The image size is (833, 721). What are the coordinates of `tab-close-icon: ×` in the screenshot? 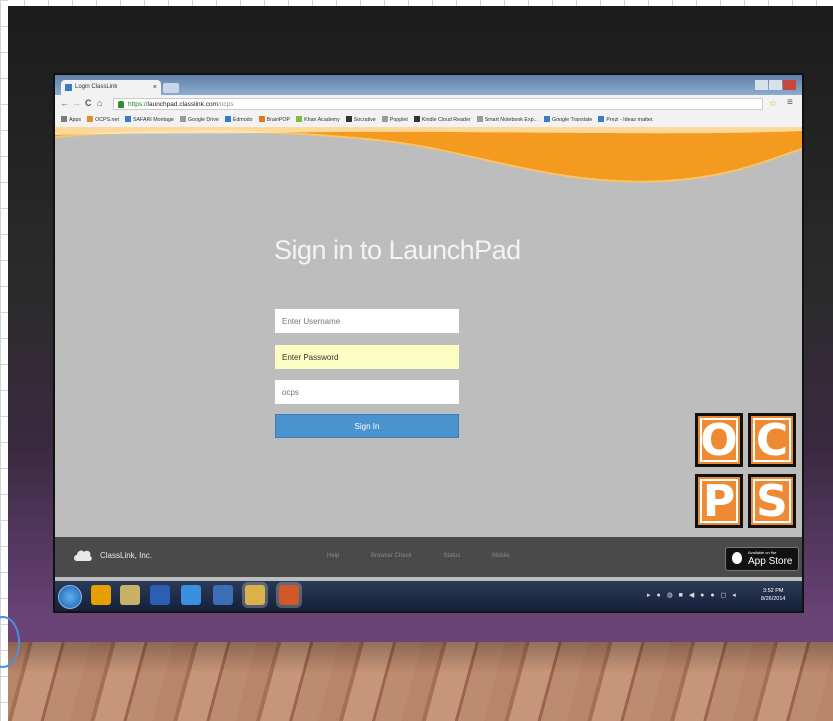 It's located at (155, 87).